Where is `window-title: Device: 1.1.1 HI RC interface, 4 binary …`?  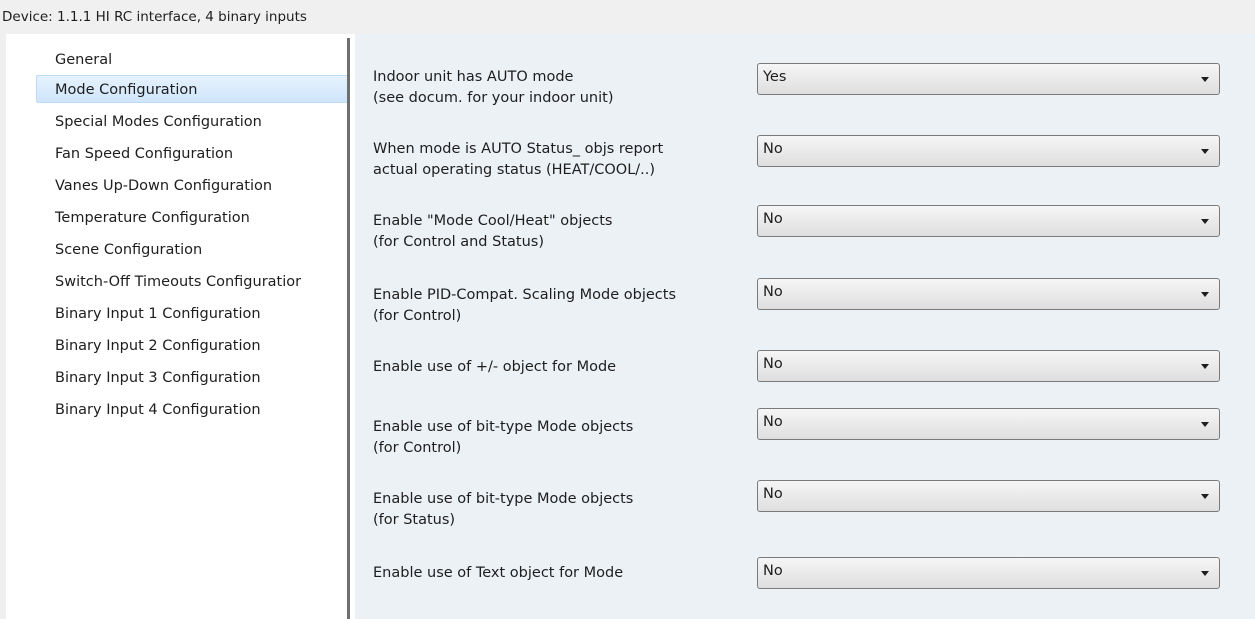
window-title: Device: 1.1.1 HI RC interface, 4 binary … is located at coordinates (627, 17).